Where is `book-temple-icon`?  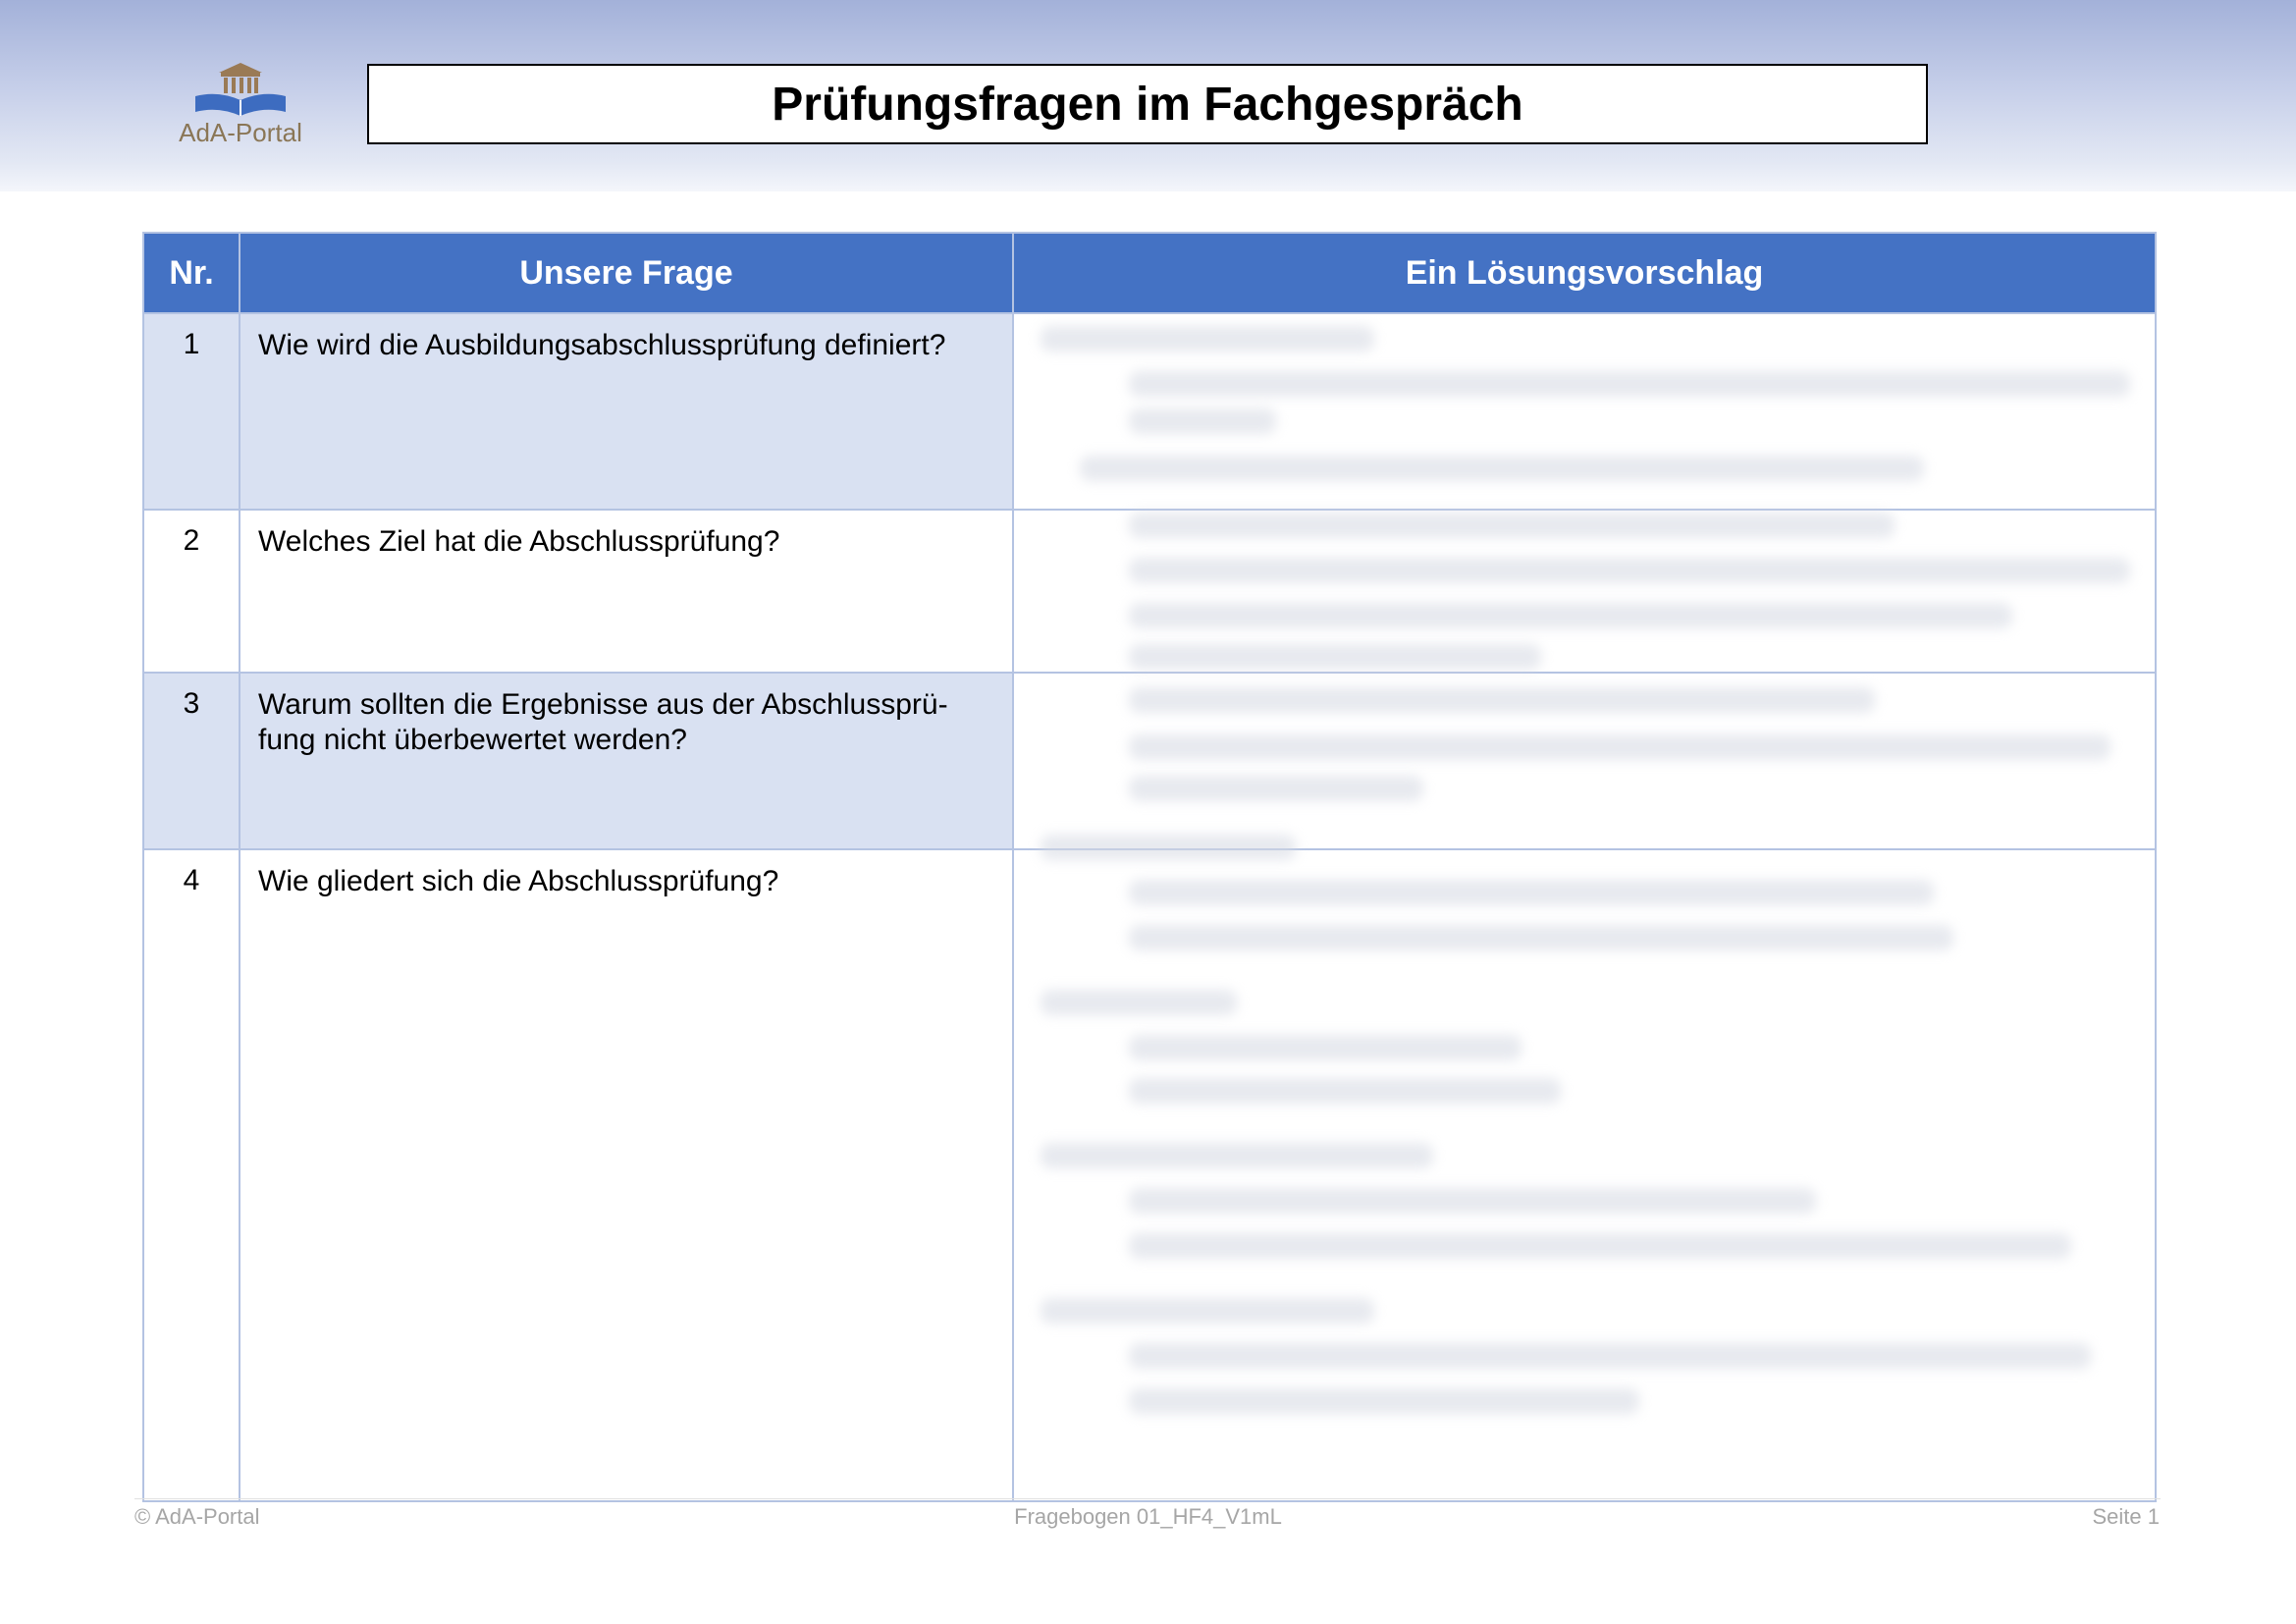 book-temple-icon is located at coordinates (241, 89).